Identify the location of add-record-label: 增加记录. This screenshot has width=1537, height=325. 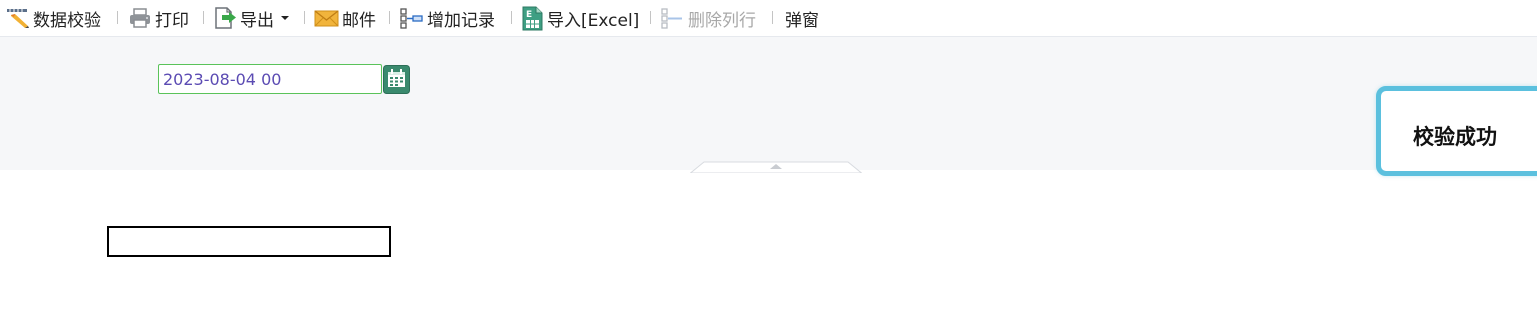
(461, 20).